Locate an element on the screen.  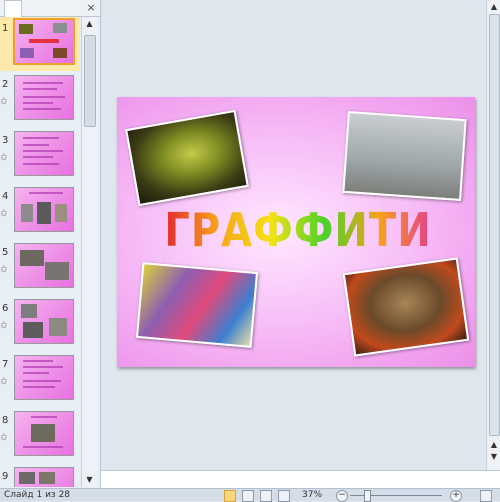
previous-slide-icon: ▲ is located at coordinates (494, 445).